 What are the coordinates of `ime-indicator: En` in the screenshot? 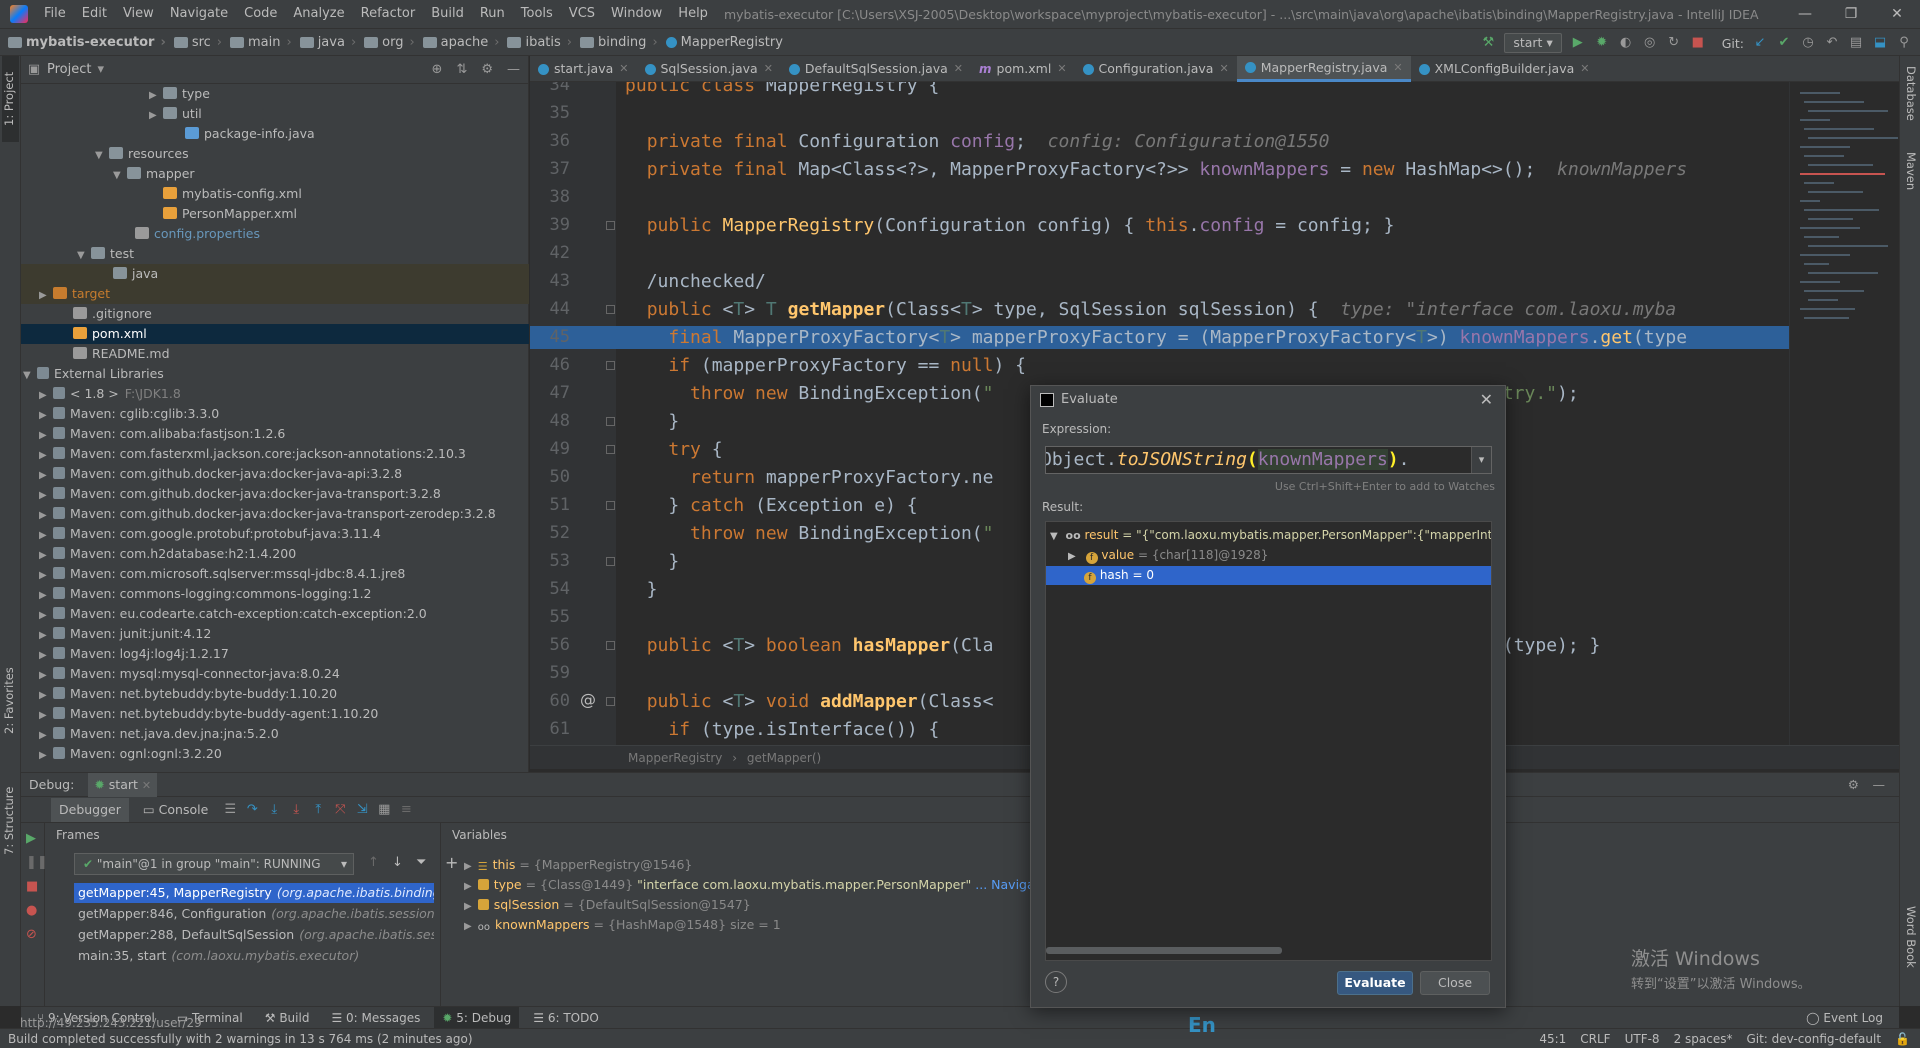 It's located at (1202, 1025).